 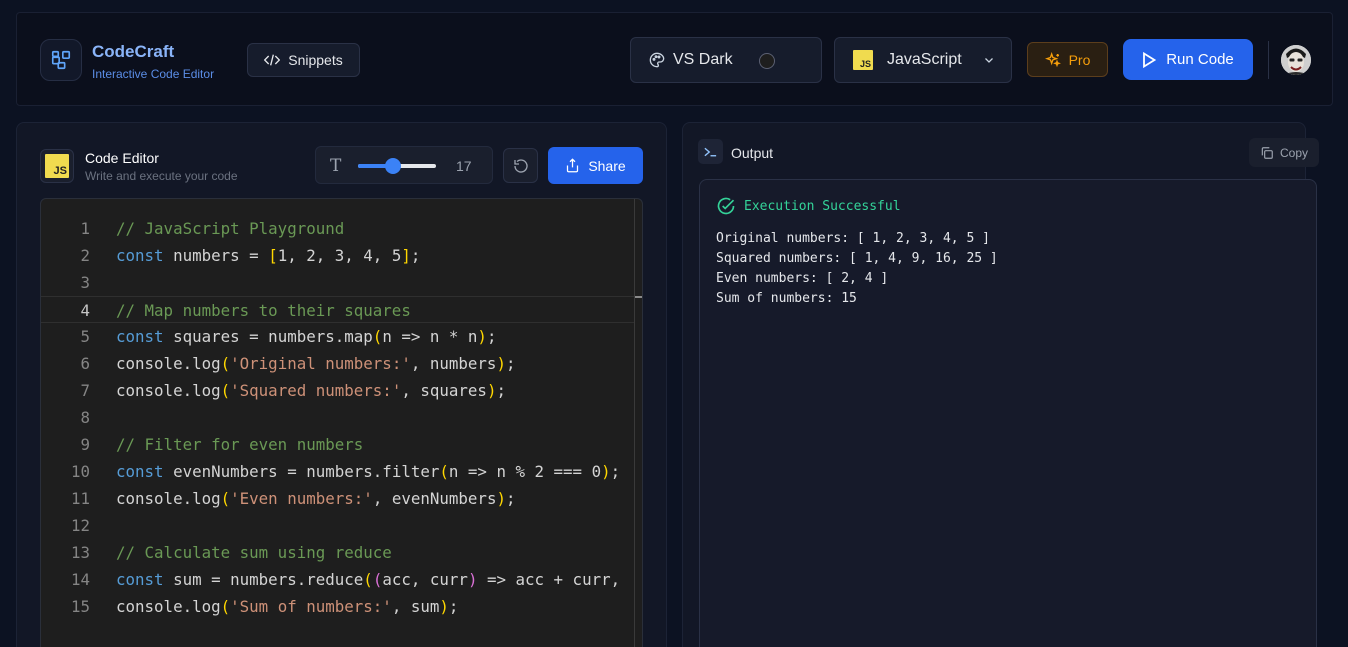 What do you see at coordinates (444, 390) in the screenshot?
I see `code-token: , squares` at bounding box center [444, 390].